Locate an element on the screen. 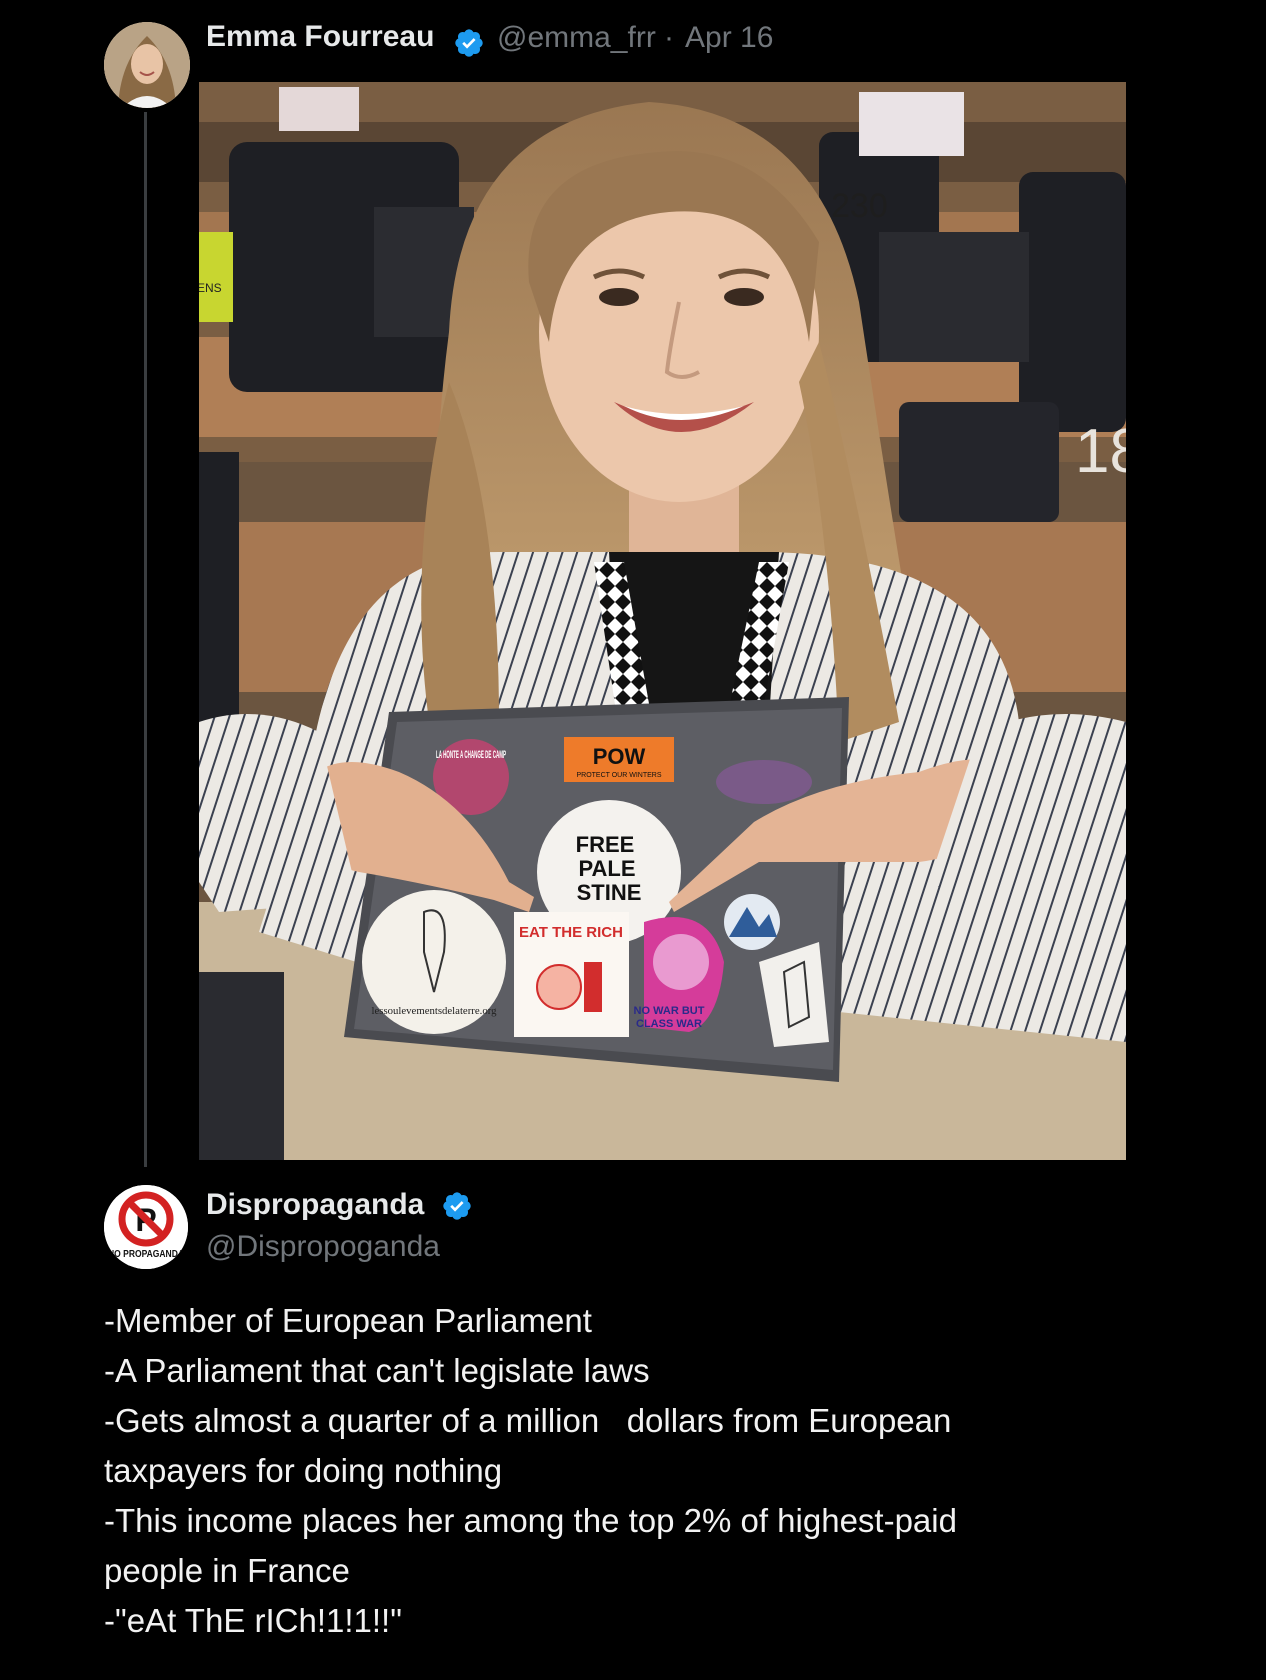 The image size is (1266, 1680). sticker-honte: LA HONTE A CHANGE DE CAMP is located at coordinates (471, 755).